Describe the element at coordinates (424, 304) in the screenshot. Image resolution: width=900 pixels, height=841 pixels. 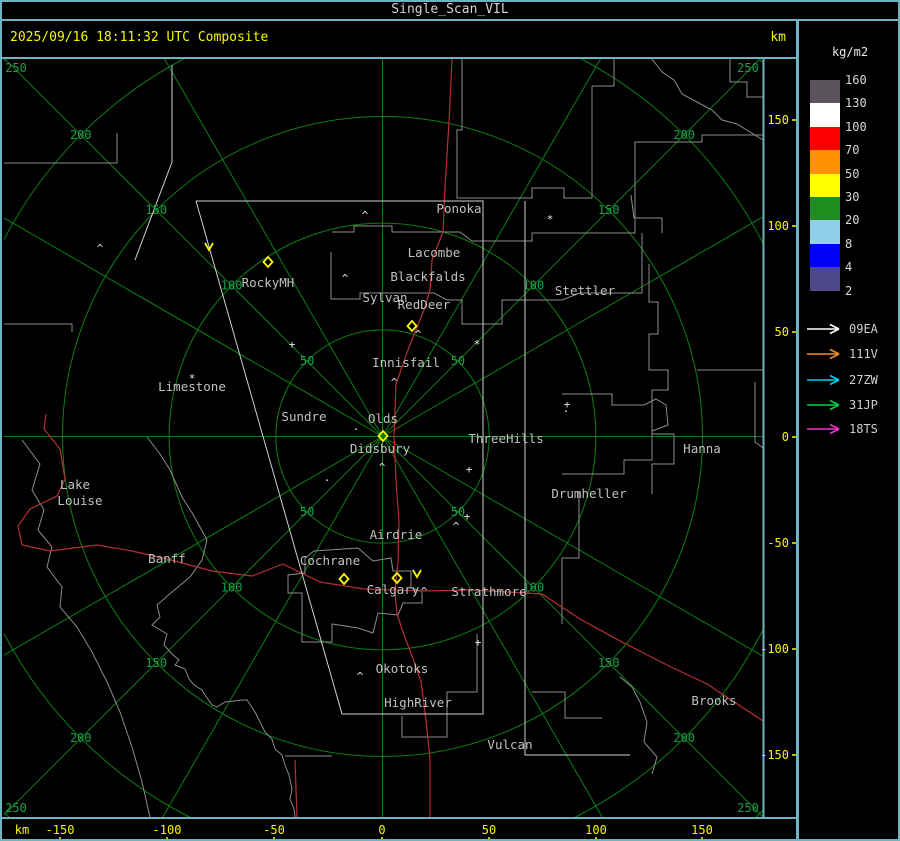
I see `city-label: RedDeer` at that location.